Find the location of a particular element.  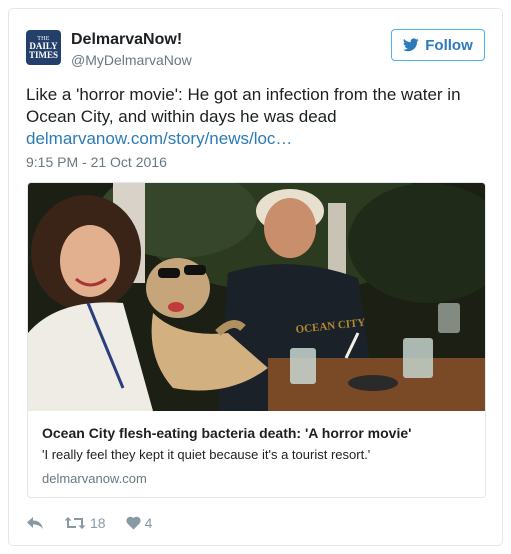

heart-icon is located at coordinates (133, 523).